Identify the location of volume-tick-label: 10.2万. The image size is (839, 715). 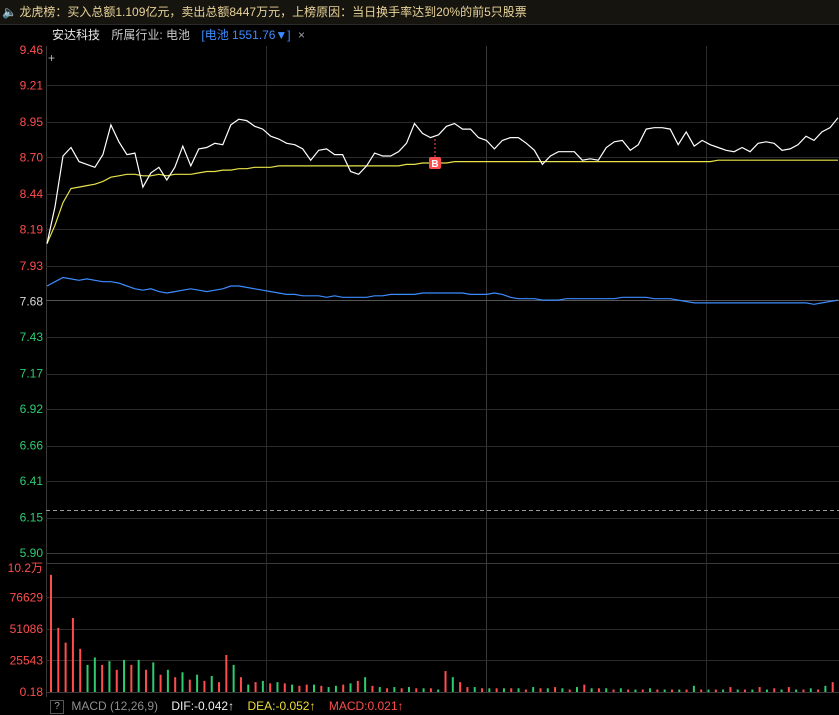
(25, 568).